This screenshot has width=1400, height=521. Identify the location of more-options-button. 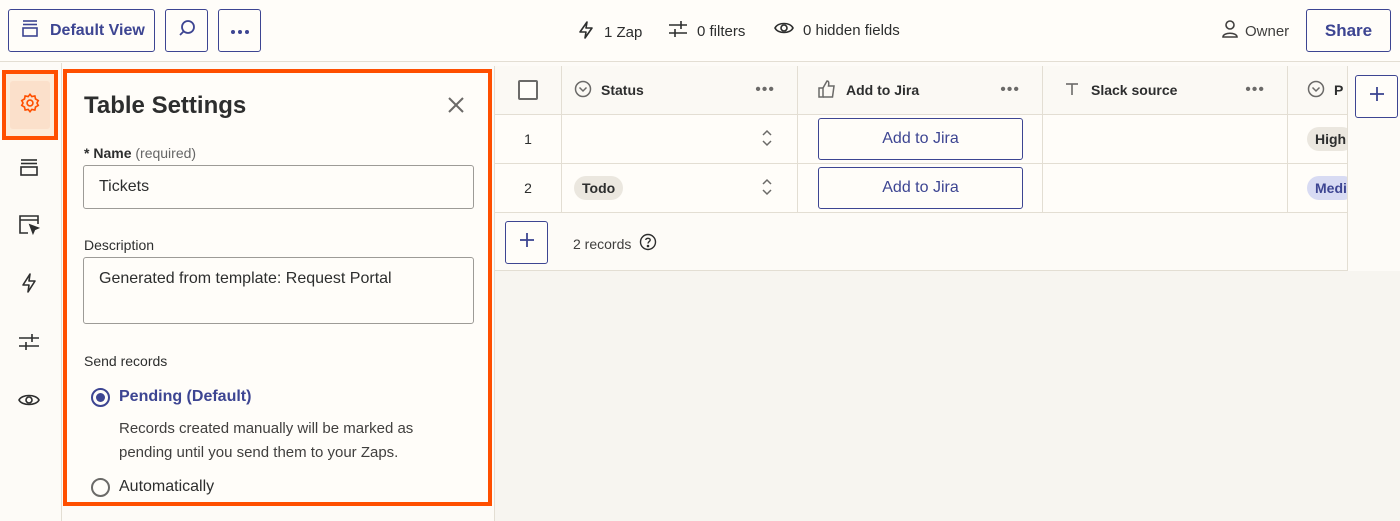
(239, 30).